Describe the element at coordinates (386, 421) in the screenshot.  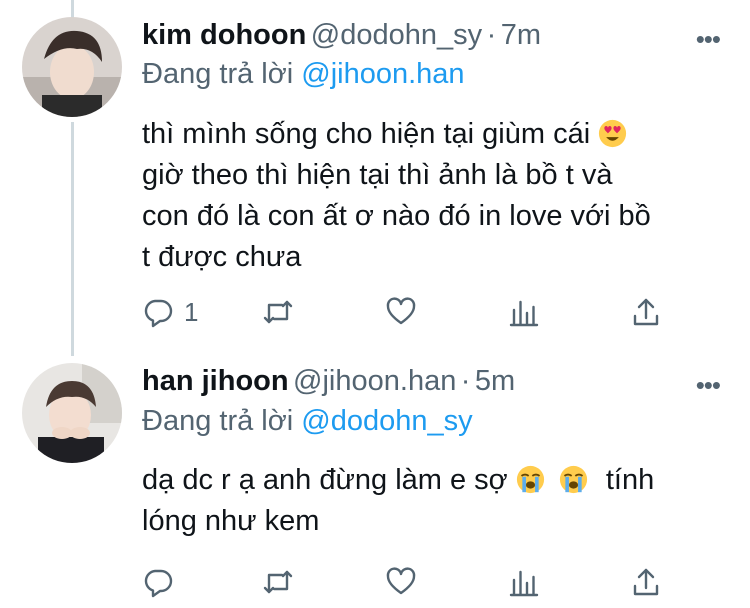
I see `replying-to-mention: @dodohn_sy` at that location.